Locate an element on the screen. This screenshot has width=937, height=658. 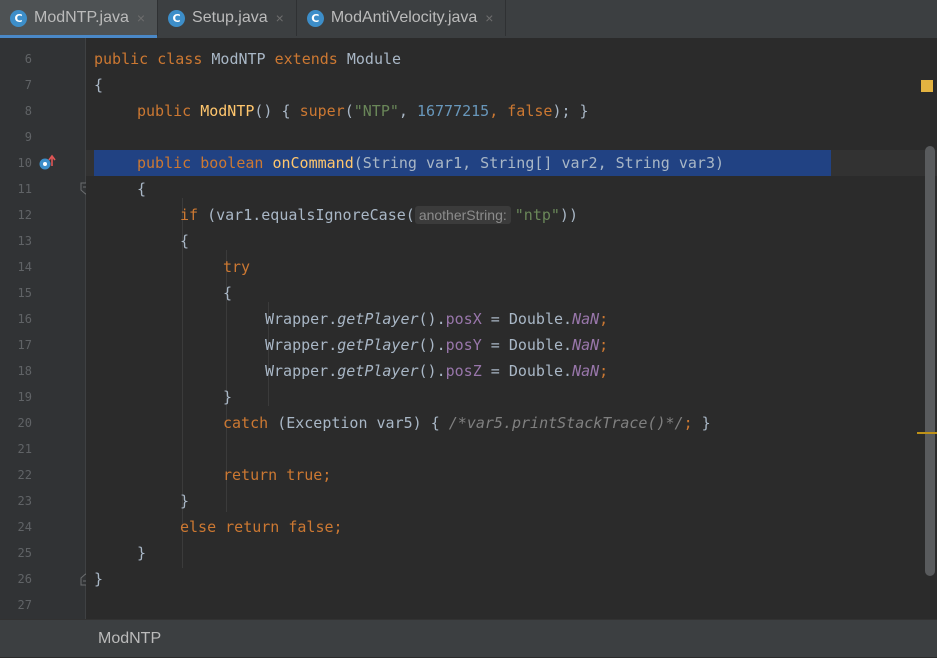
tab-modantivelocity-java: C ModAntiVelocity.java × is located at coordinates (402, 18).